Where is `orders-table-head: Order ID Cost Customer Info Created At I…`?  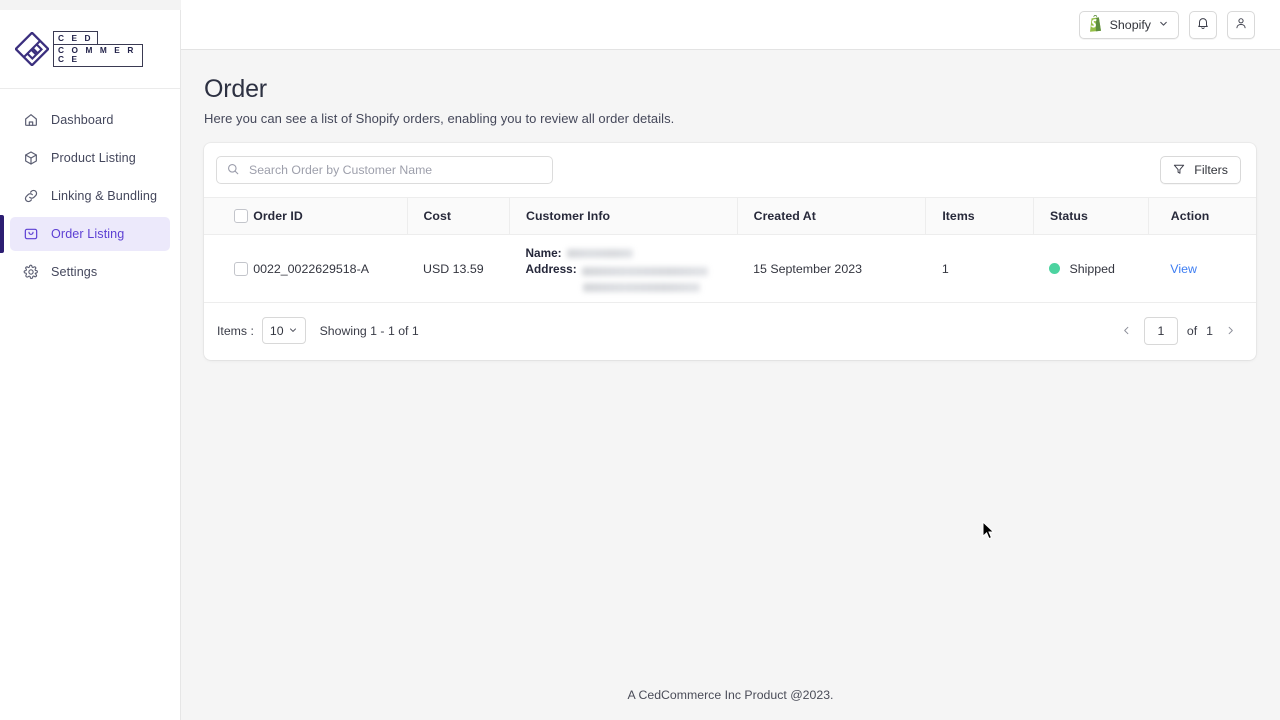 orders-table-head: Order ID Cost Customer Info Created At I… is located at coordinates (730, 216).